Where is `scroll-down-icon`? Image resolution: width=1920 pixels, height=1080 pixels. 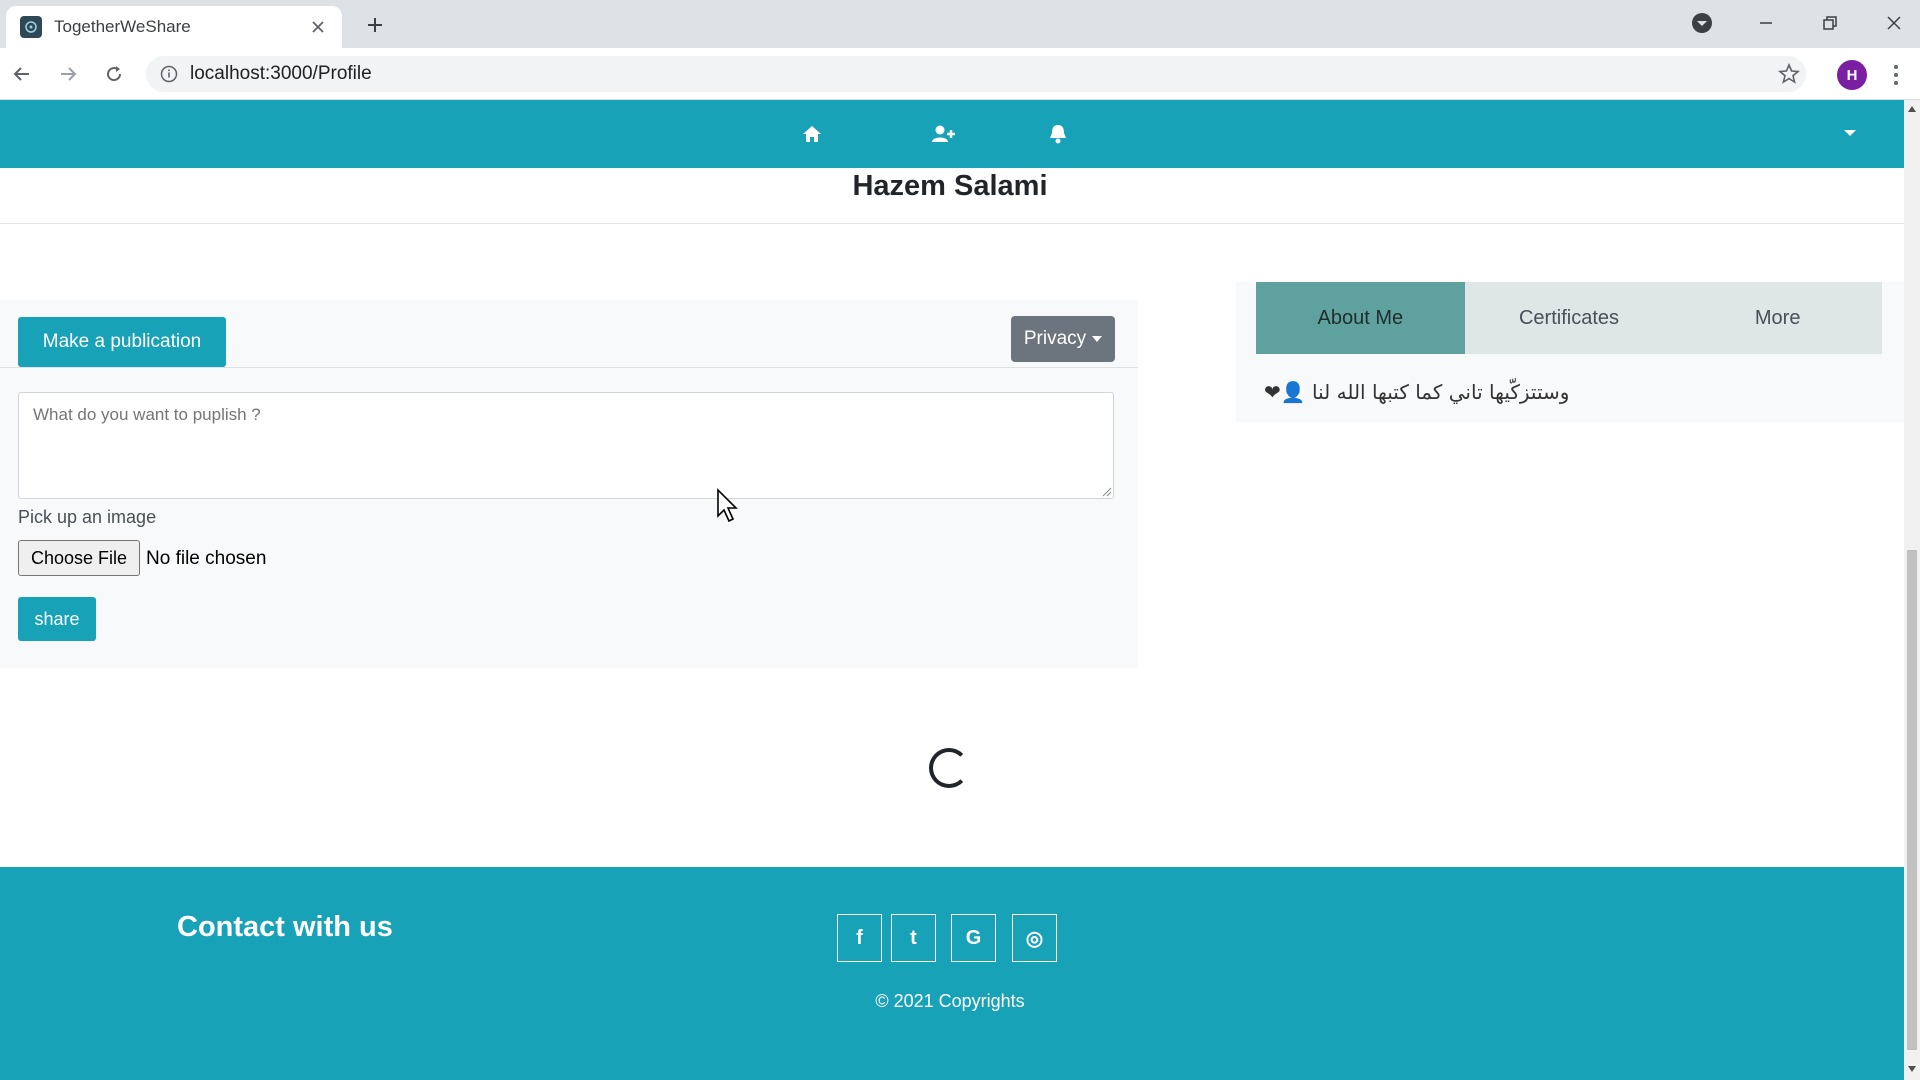 scroll-down-icon is located at coordinates (1912, 1069).